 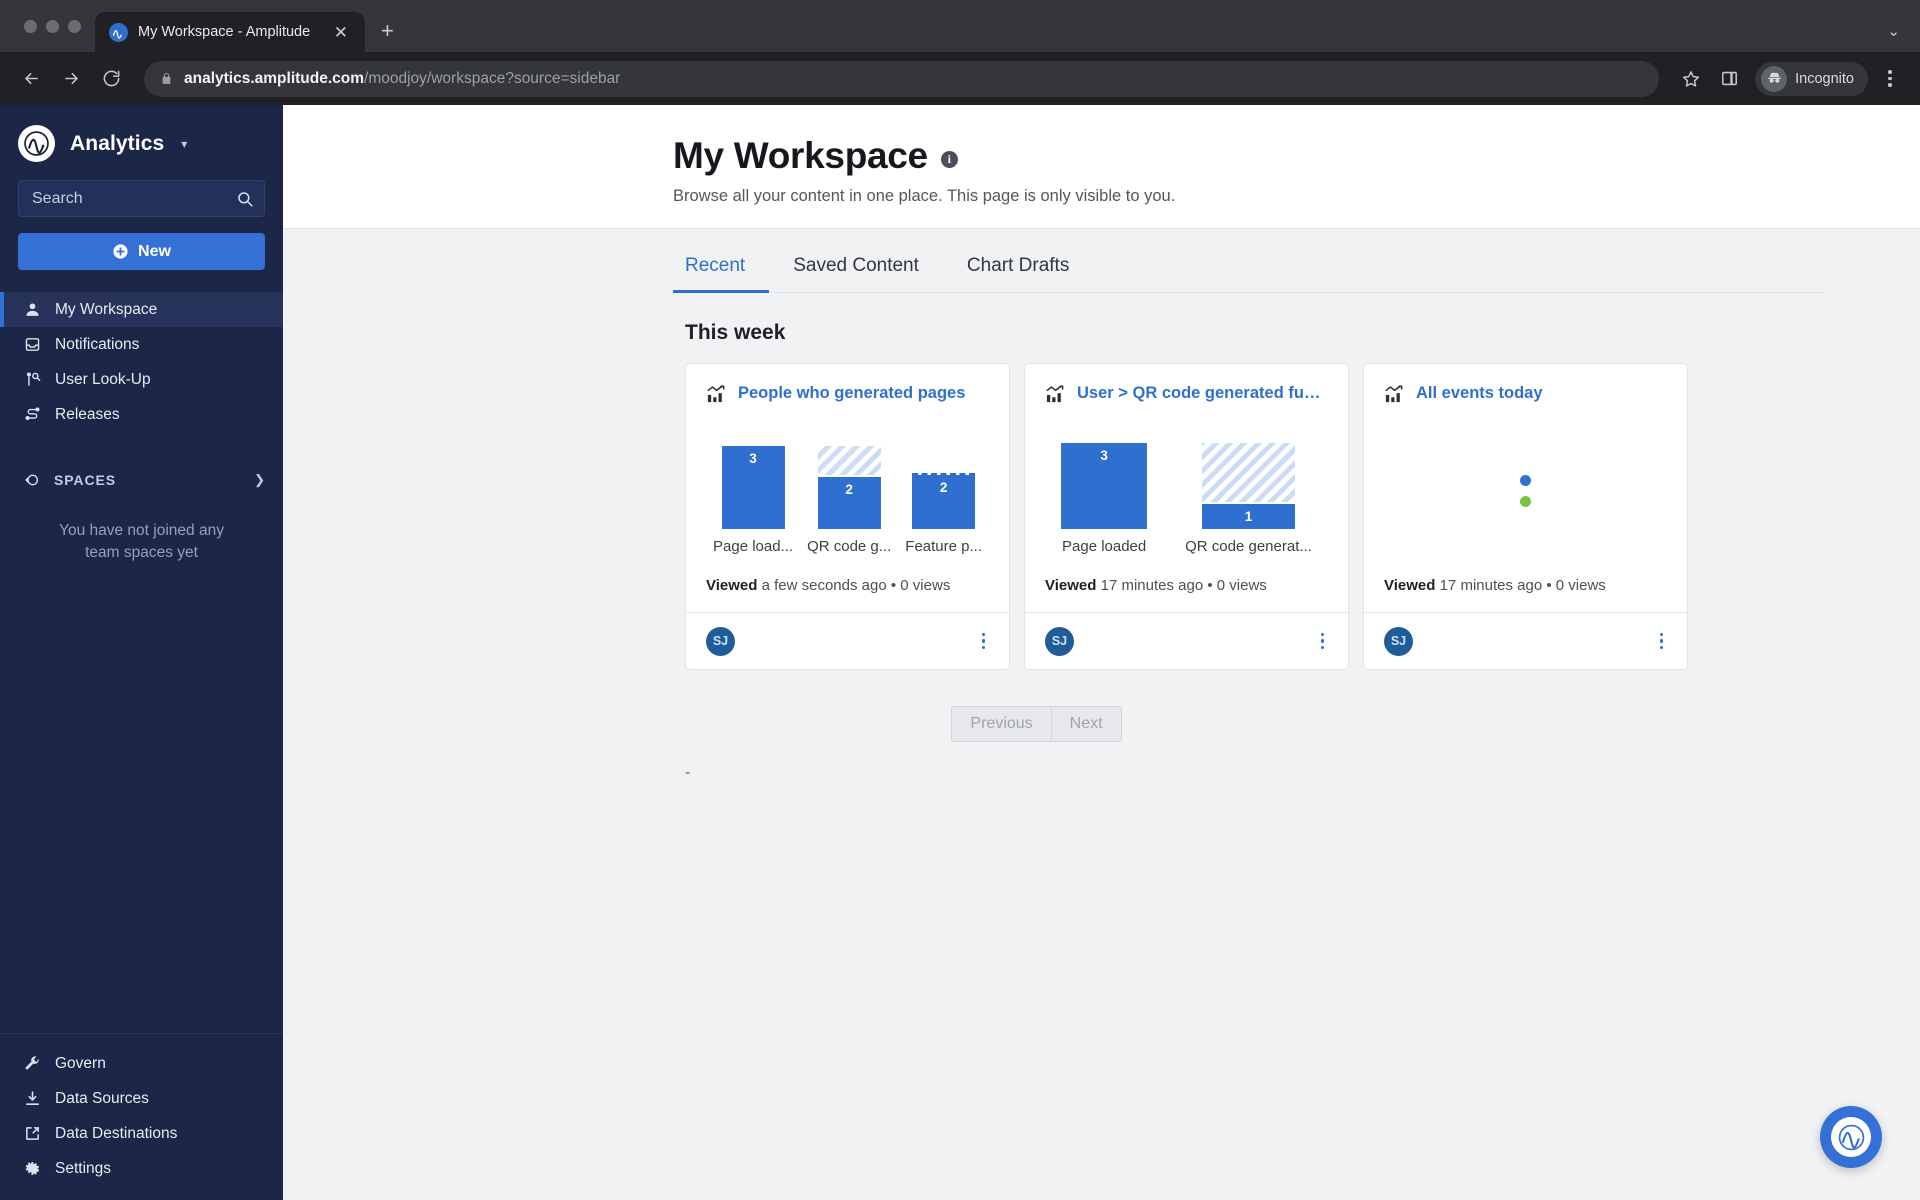 I want to click on sidebar-item-label: Data Sources, so click(x=102, y=1098).